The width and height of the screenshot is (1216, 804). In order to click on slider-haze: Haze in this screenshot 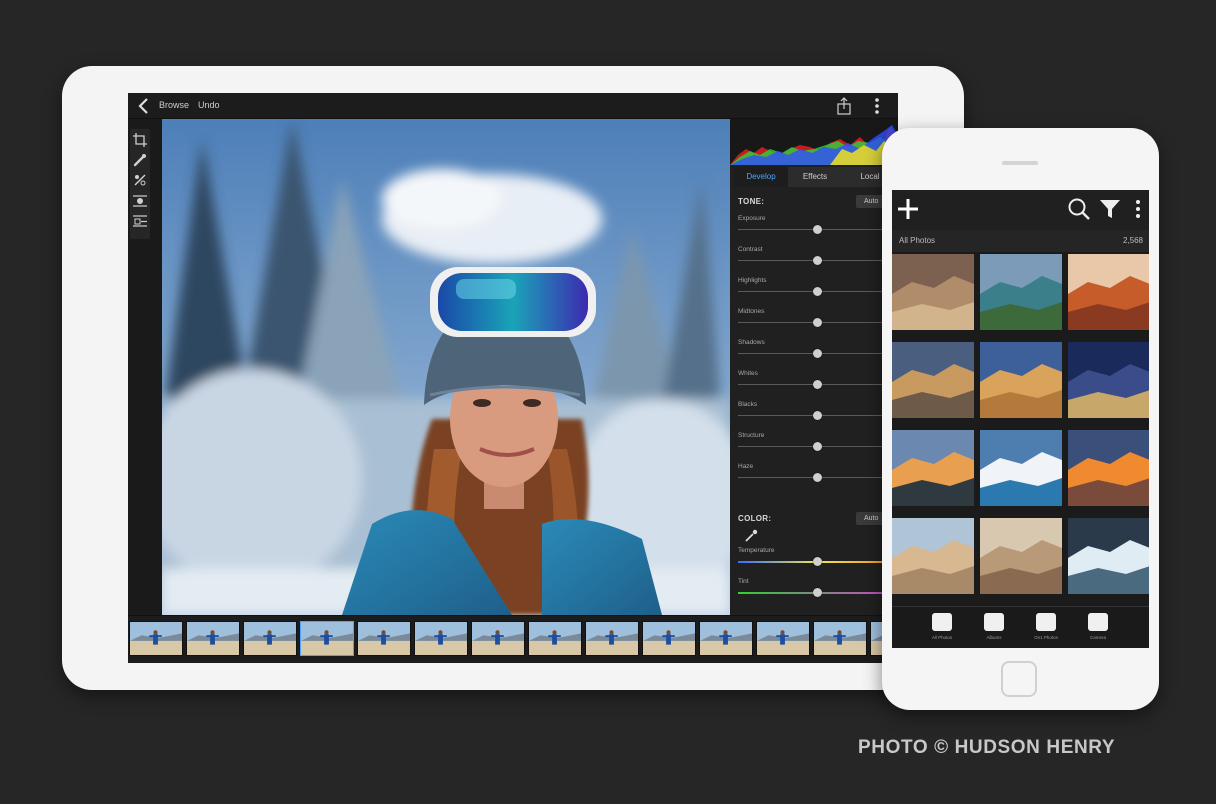, I will do `click(818, 476)`.